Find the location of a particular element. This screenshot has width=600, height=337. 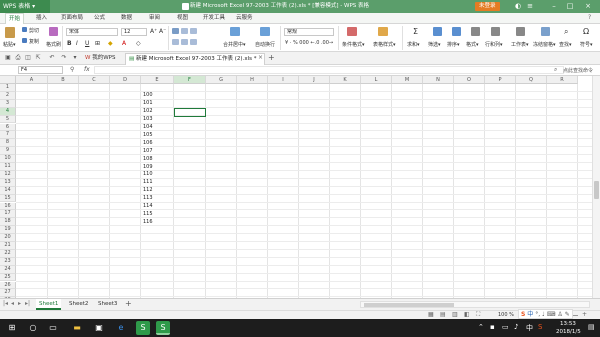

tab-cloud: 云服务 is located at coordinates (244, 18).